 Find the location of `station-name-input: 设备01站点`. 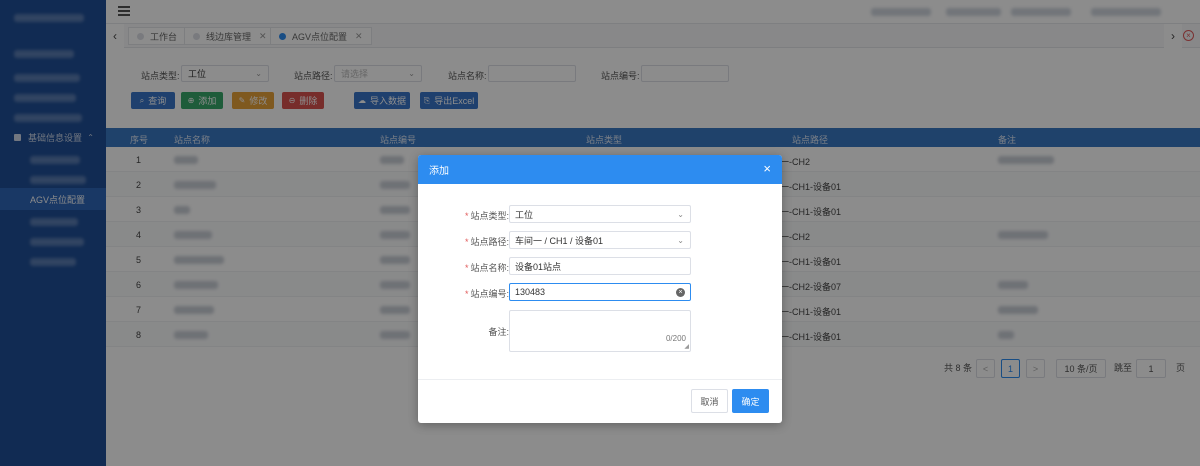

station-name-input: 设备01站点 is located at coordinates (600, 266).